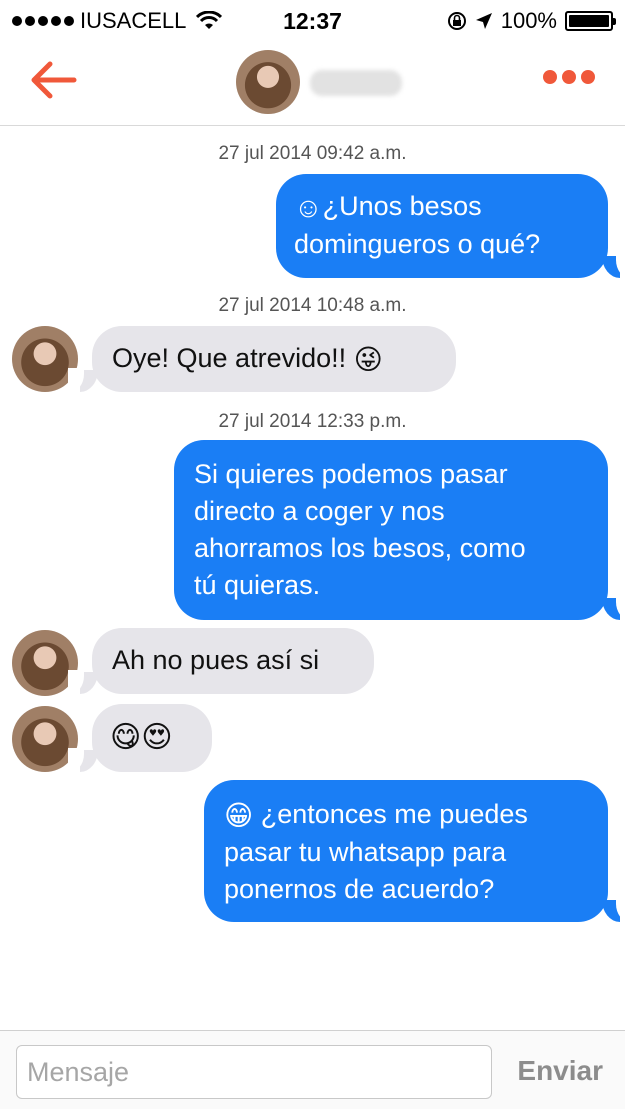  What do you see at coordinates (312, 20) in the screenshot?
I see `status-bar: IUSACELL 12:37 100%` at bounding box center [312, 20].